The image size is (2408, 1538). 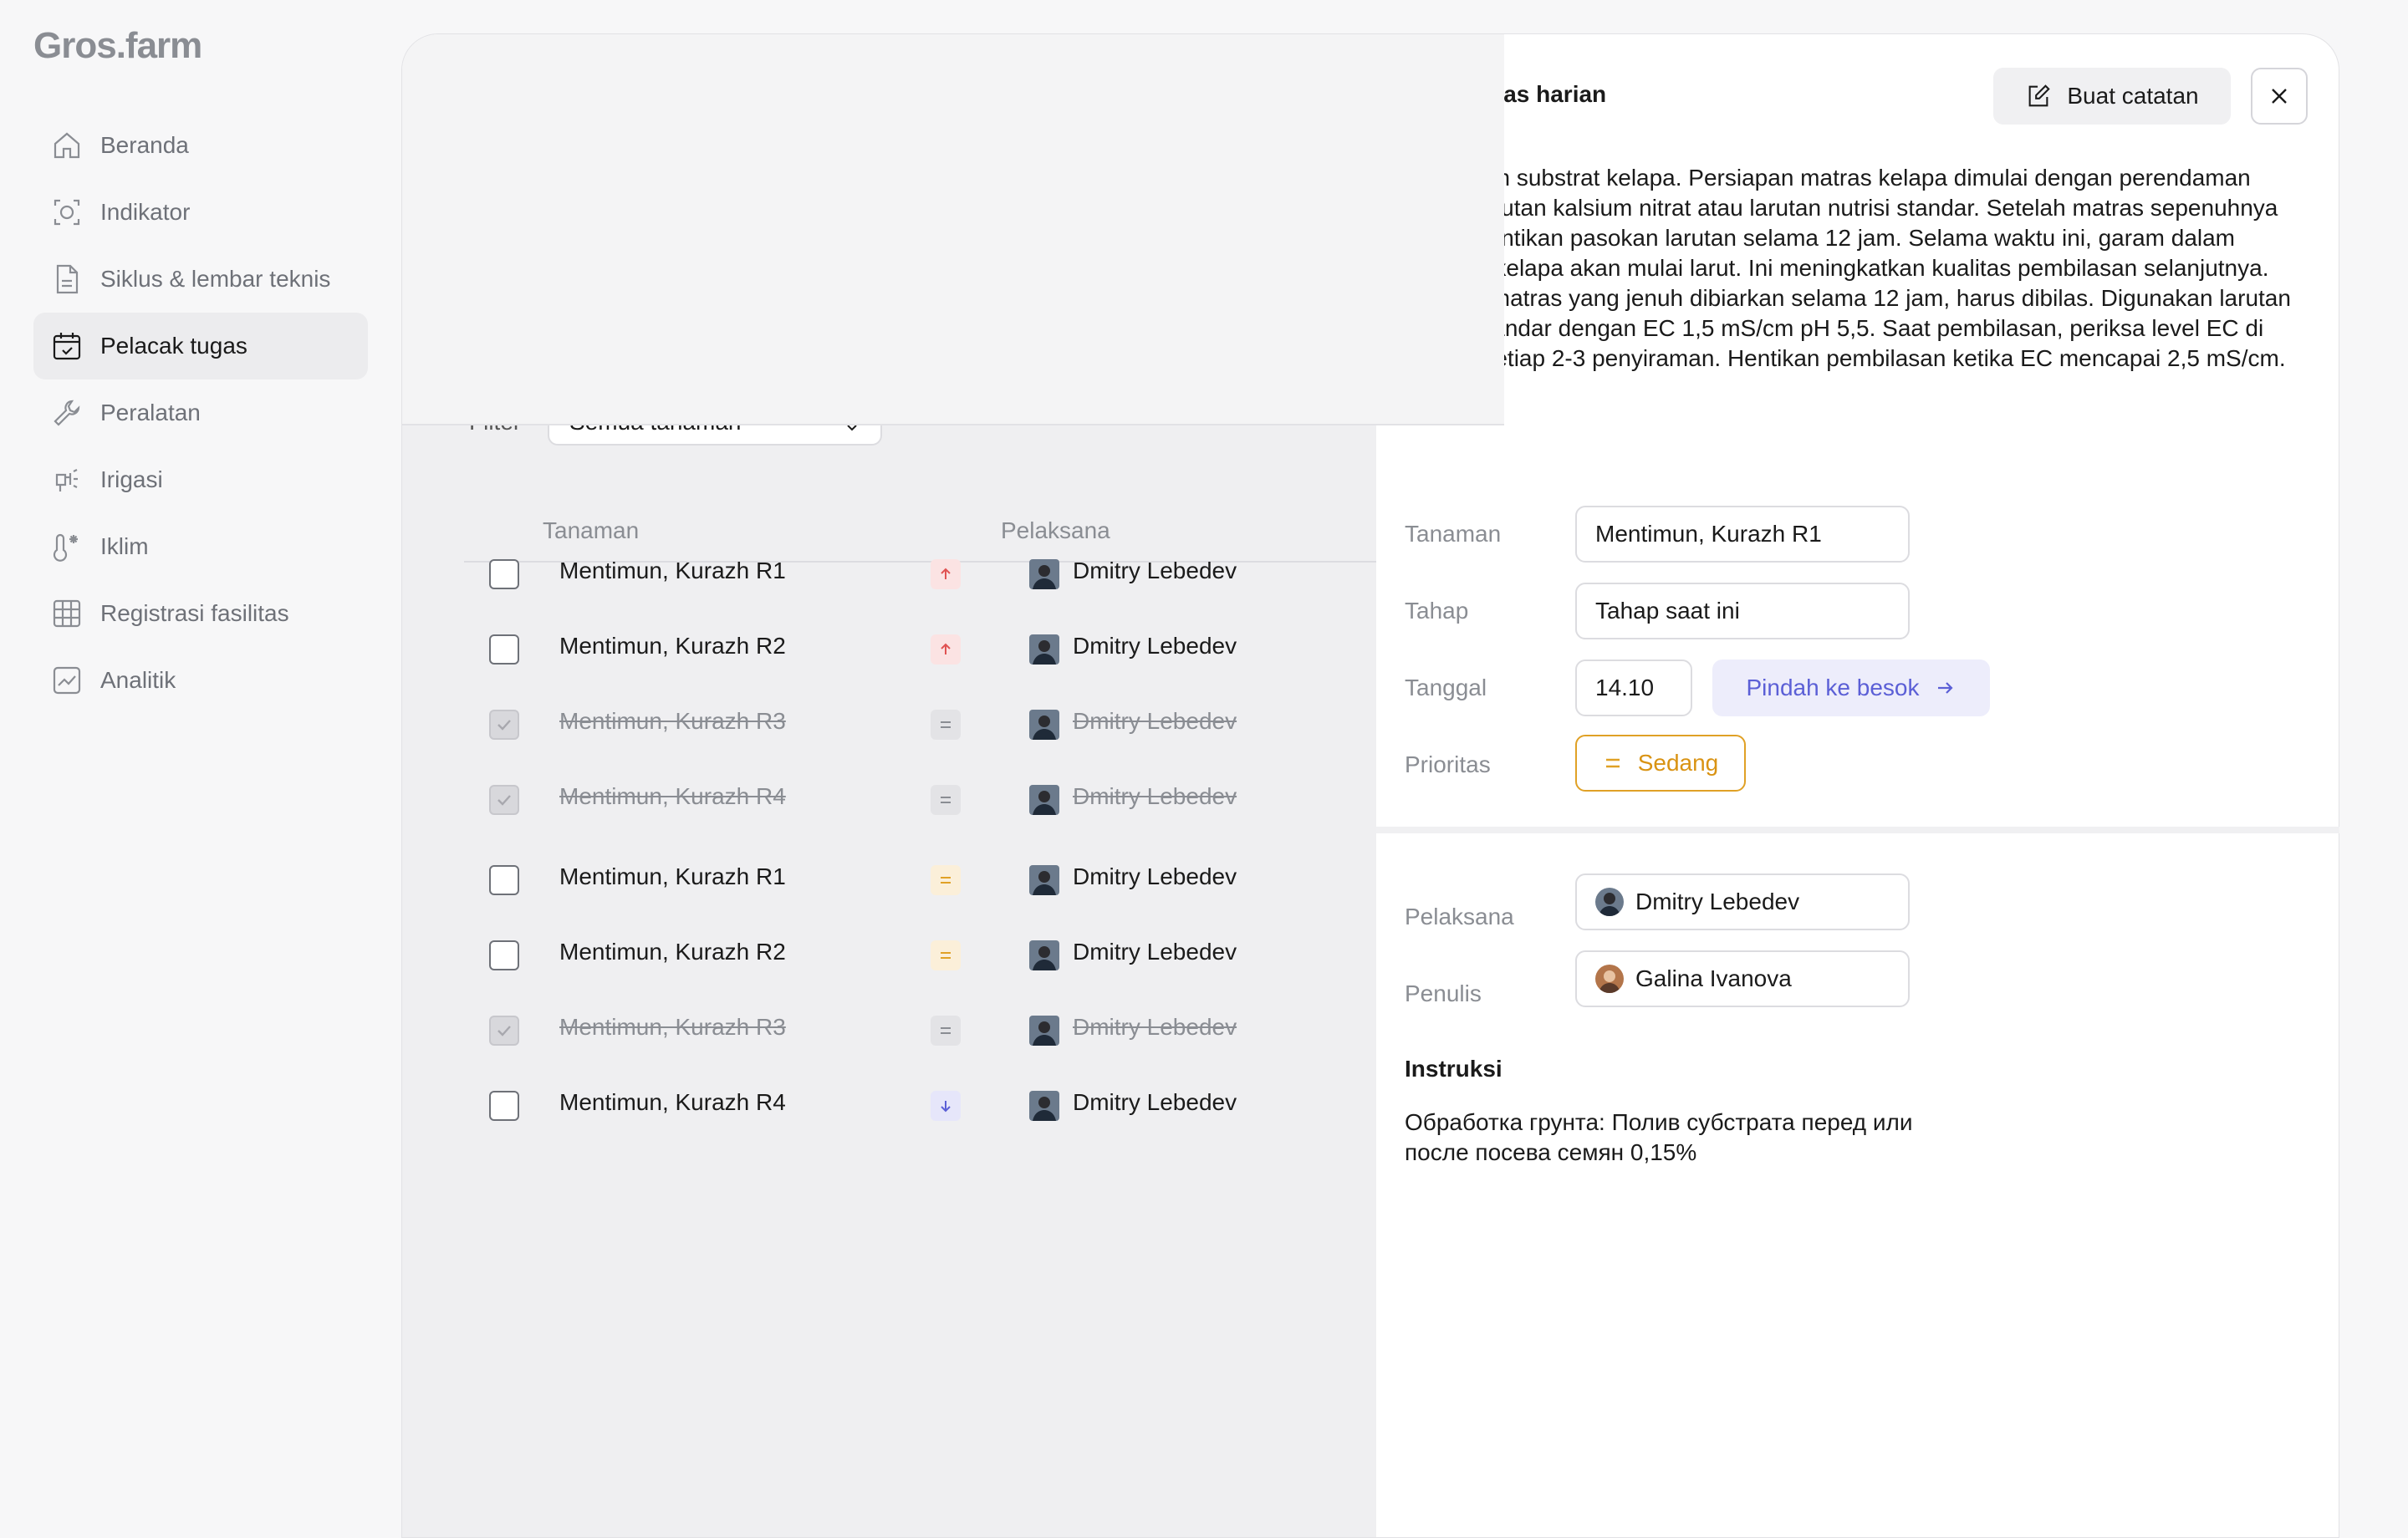 What do you see at coordinates (709, 219) in the screenshot?
I see `tab-kalender: Kalender` at bounding box center [709, 219].